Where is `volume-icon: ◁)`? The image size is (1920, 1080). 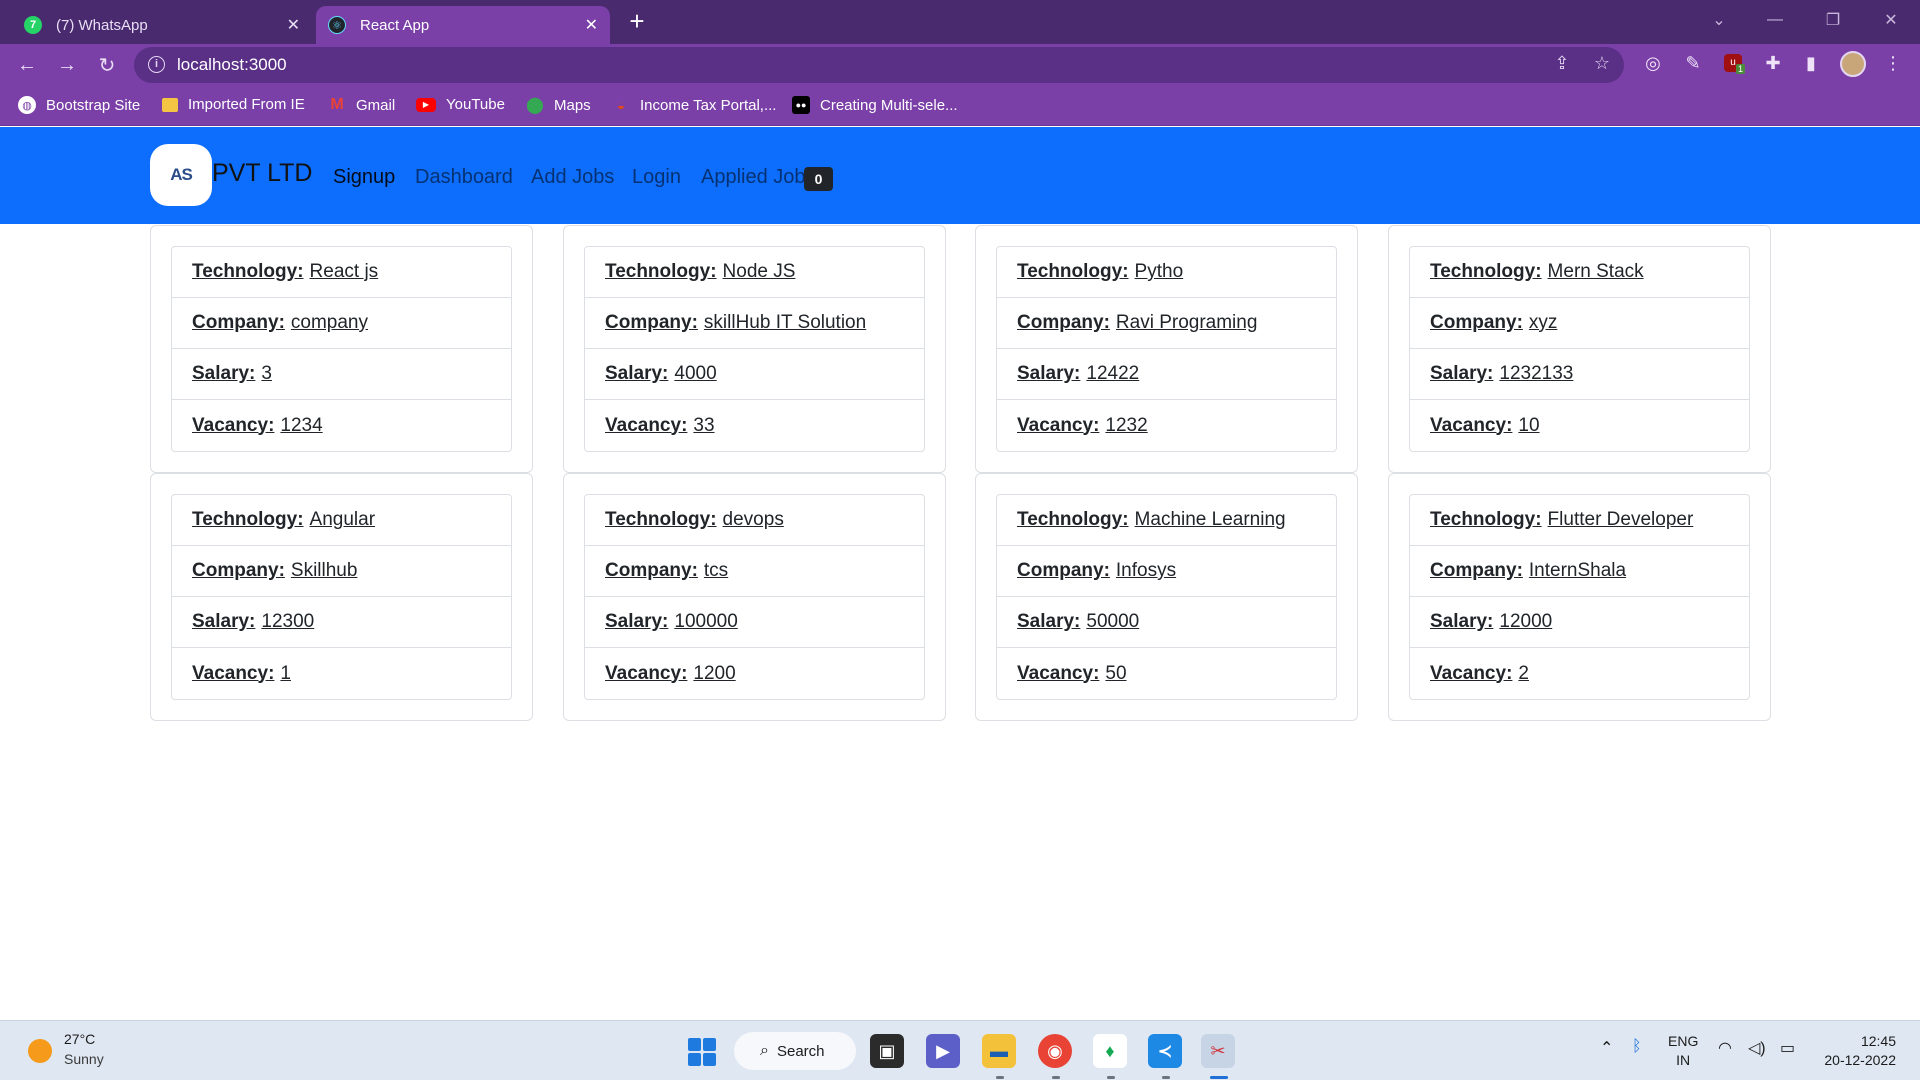
volume-icon: ◁) is located at coordinates (1757, 1048).